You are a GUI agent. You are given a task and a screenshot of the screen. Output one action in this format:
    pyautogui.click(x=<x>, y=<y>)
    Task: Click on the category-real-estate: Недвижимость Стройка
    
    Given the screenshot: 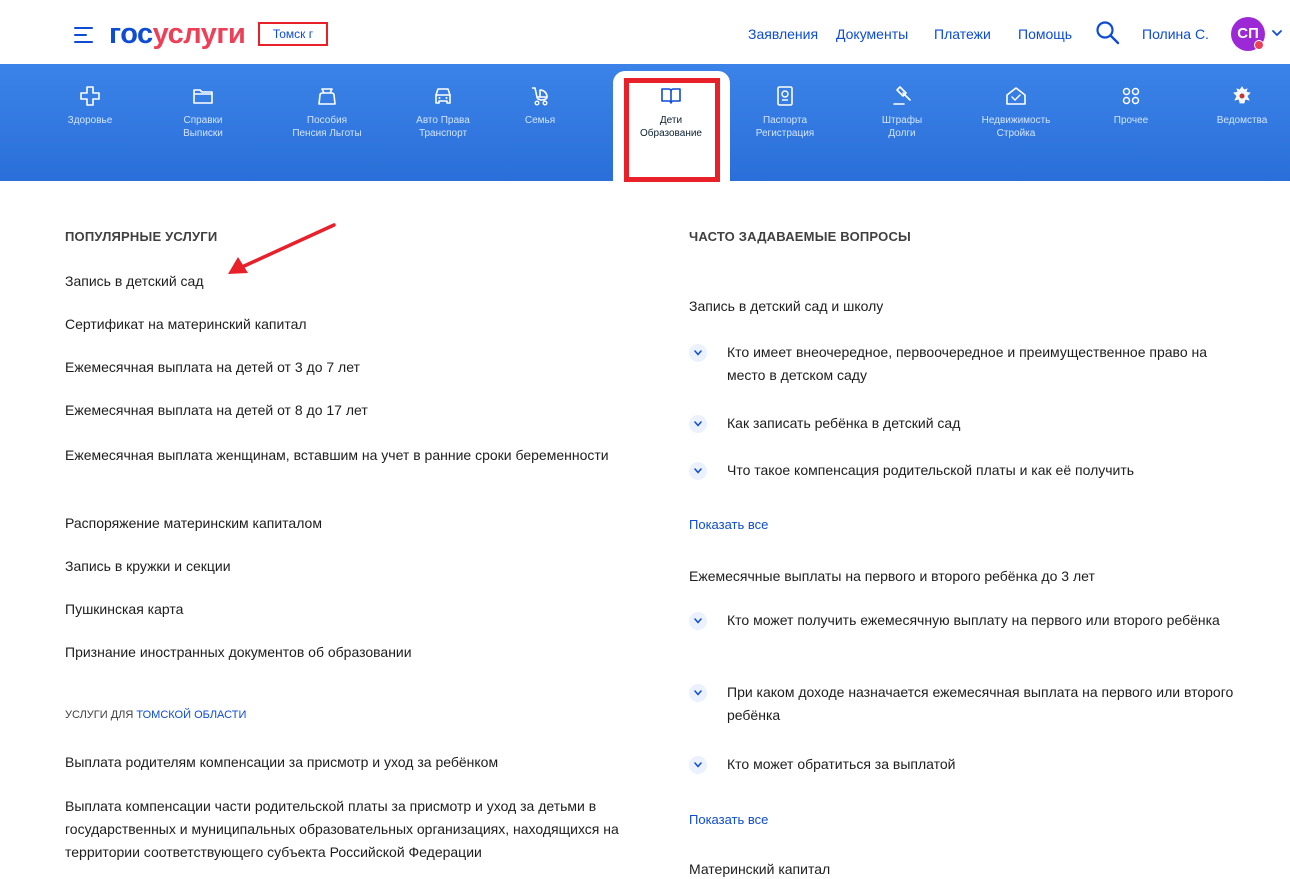 What is the action you would take?
    pyautogui.click(x=1016, y=112)
    